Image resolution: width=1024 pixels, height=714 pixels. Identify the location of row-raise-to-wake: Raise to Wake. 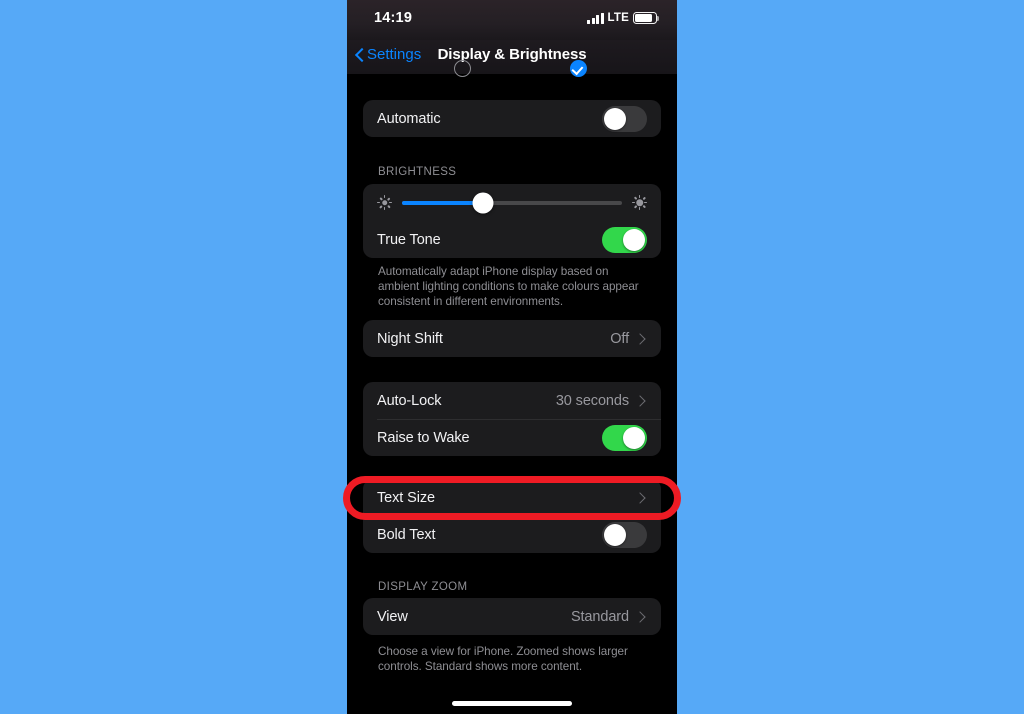
(512, 437).